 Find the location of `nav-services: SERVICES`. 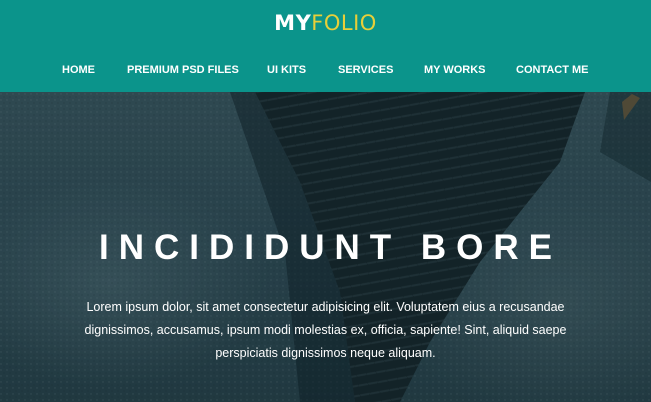

nav-services: SERVICES is located at coordinates (365, 70).